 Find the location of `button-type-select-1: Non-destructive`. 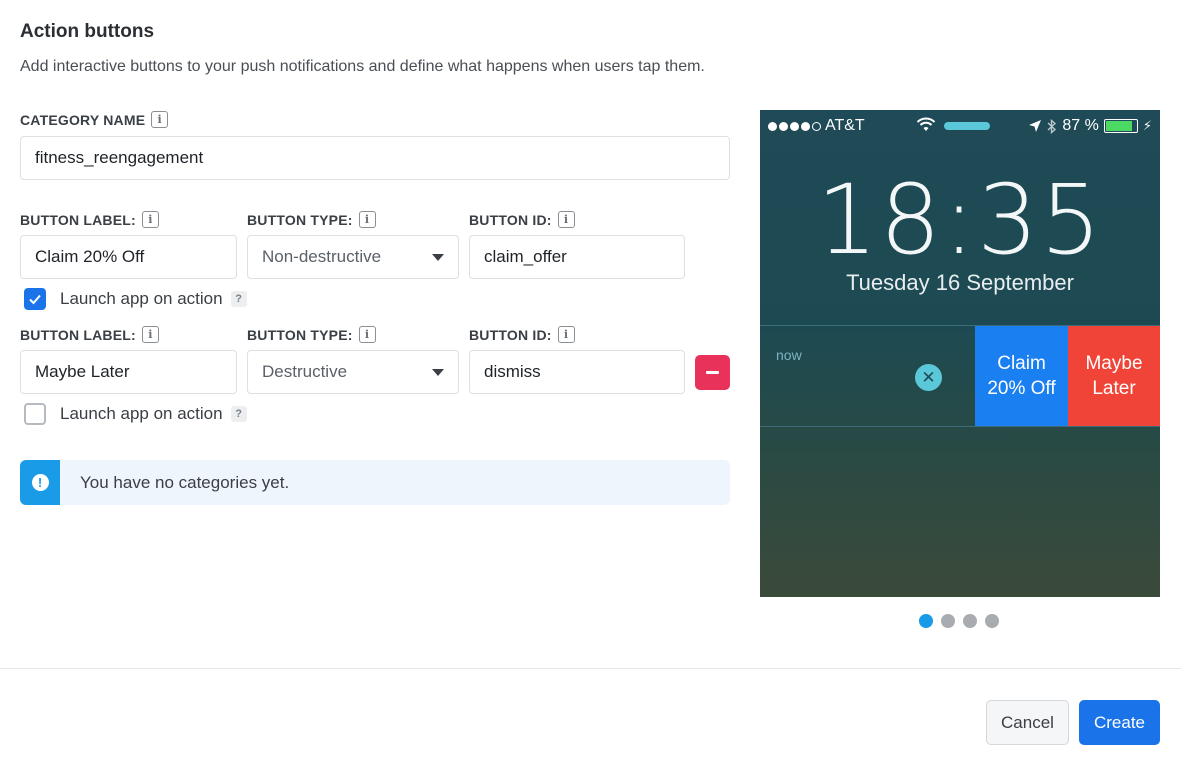

button-type-select-1: Non-destructive is located at coordinates (353, 257).